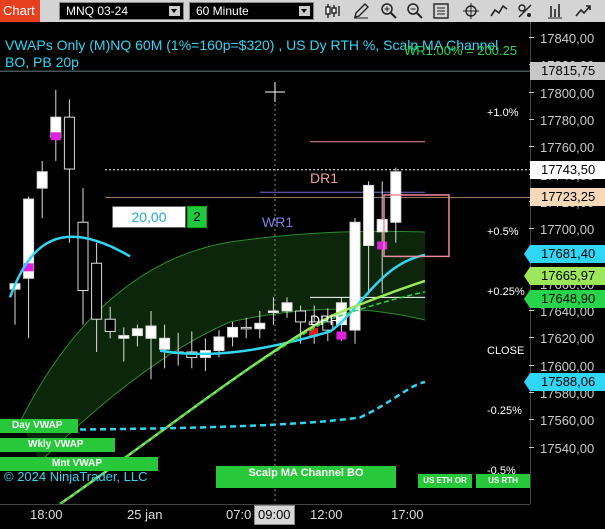 The width and height of the screenshot is (605, 529). I want to click on time-label: 18:00, so click(46, 514).